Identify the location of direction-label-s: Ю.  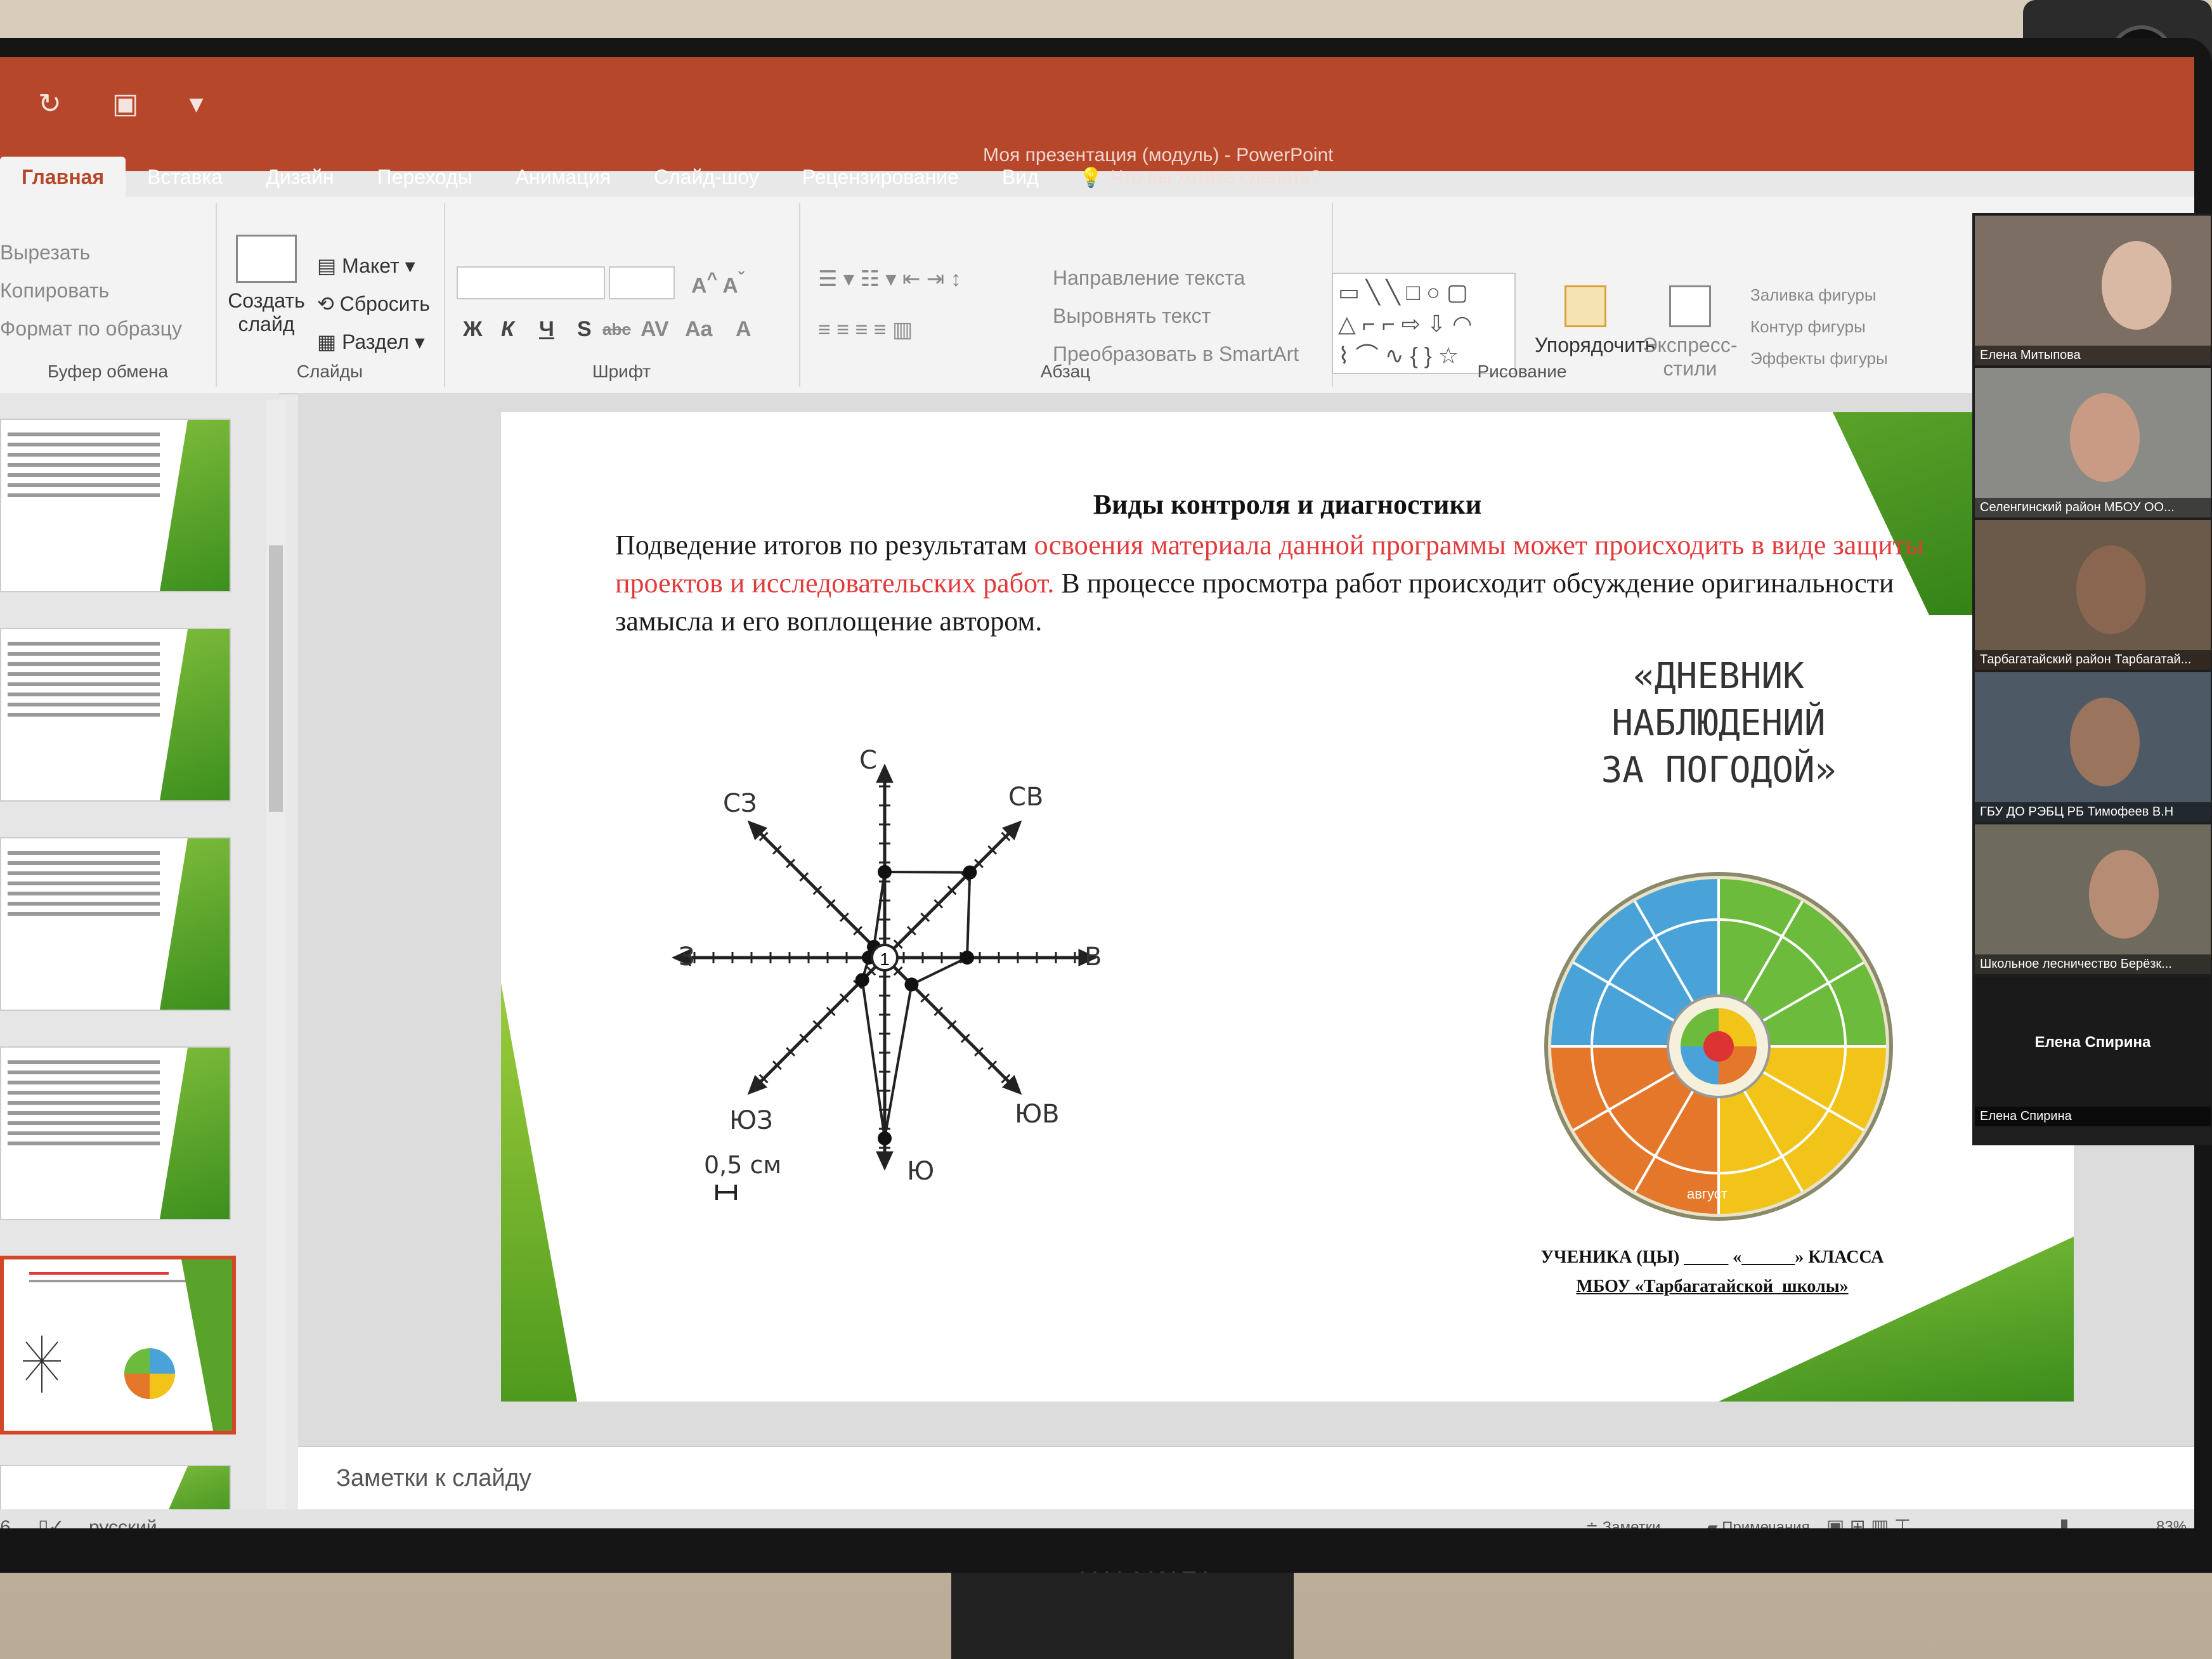
(920, 1171).